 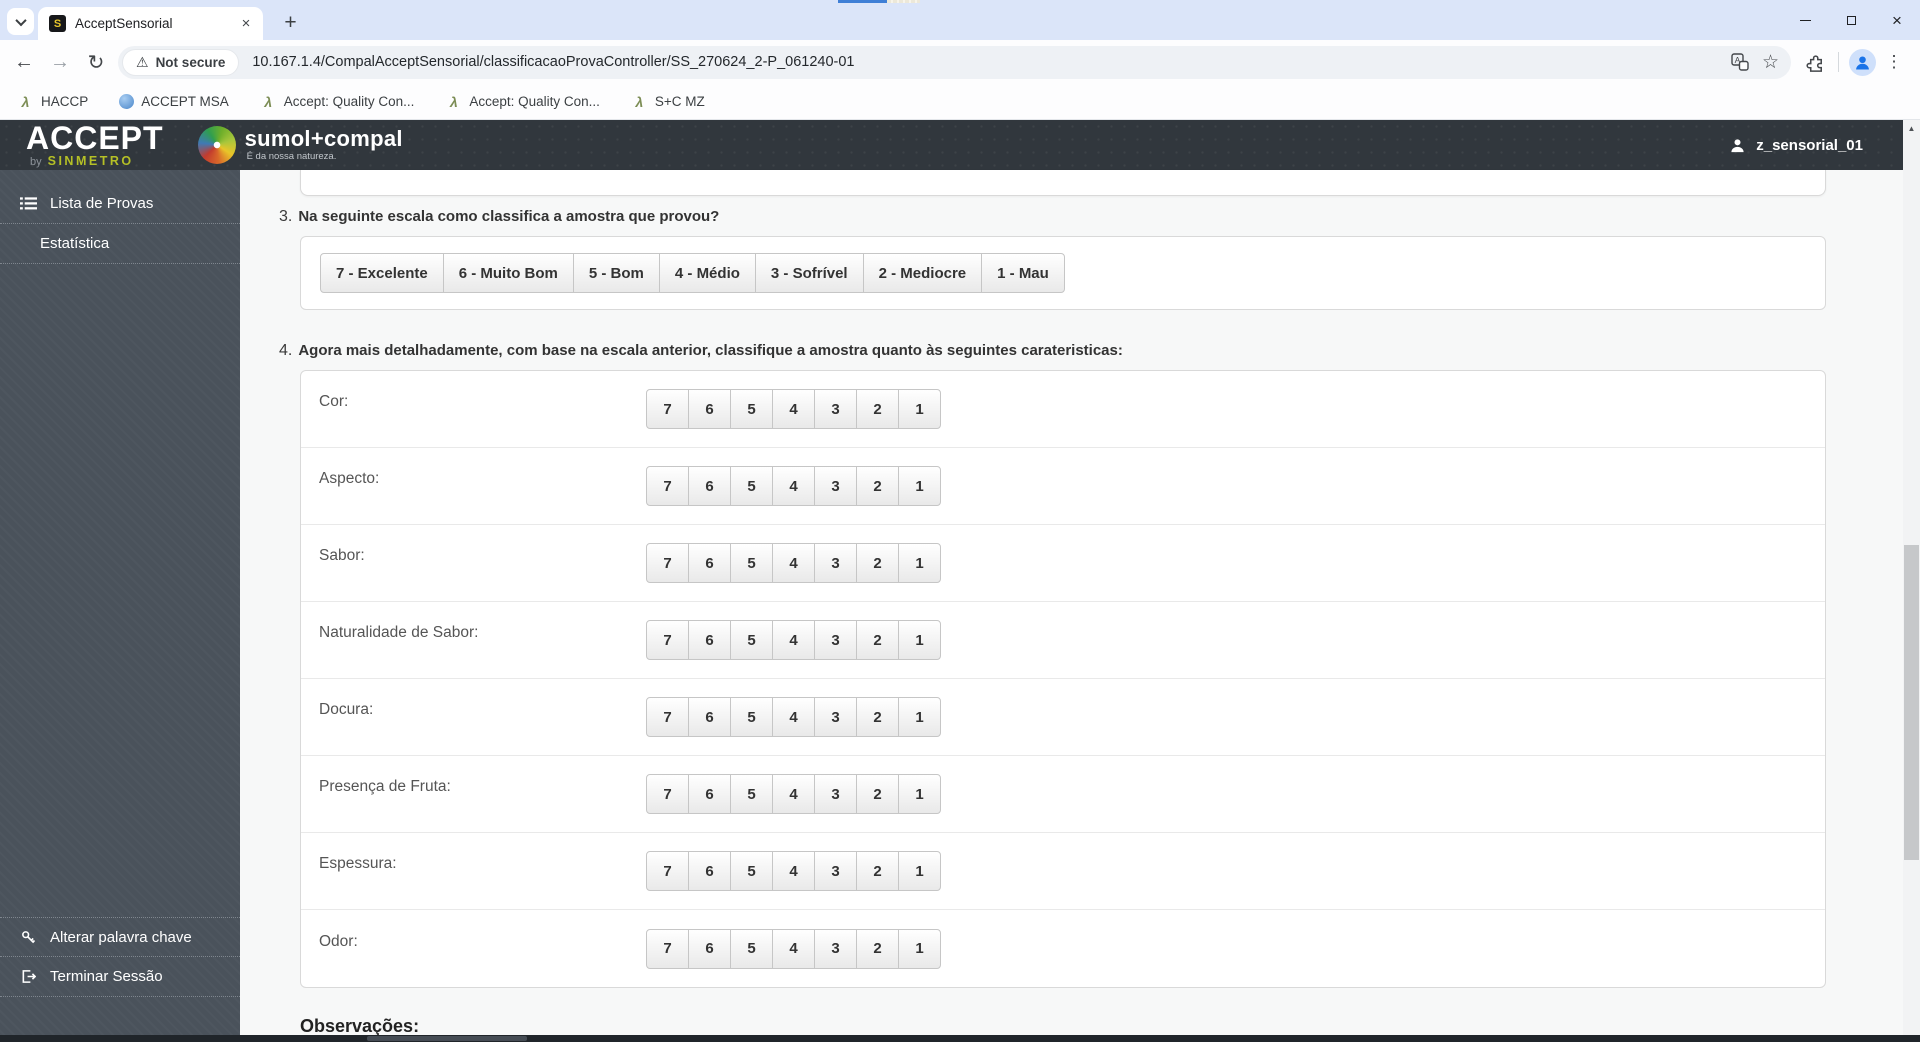 I want to click on browser-menu-icon: ⋮, so click(x=1894, y=62).